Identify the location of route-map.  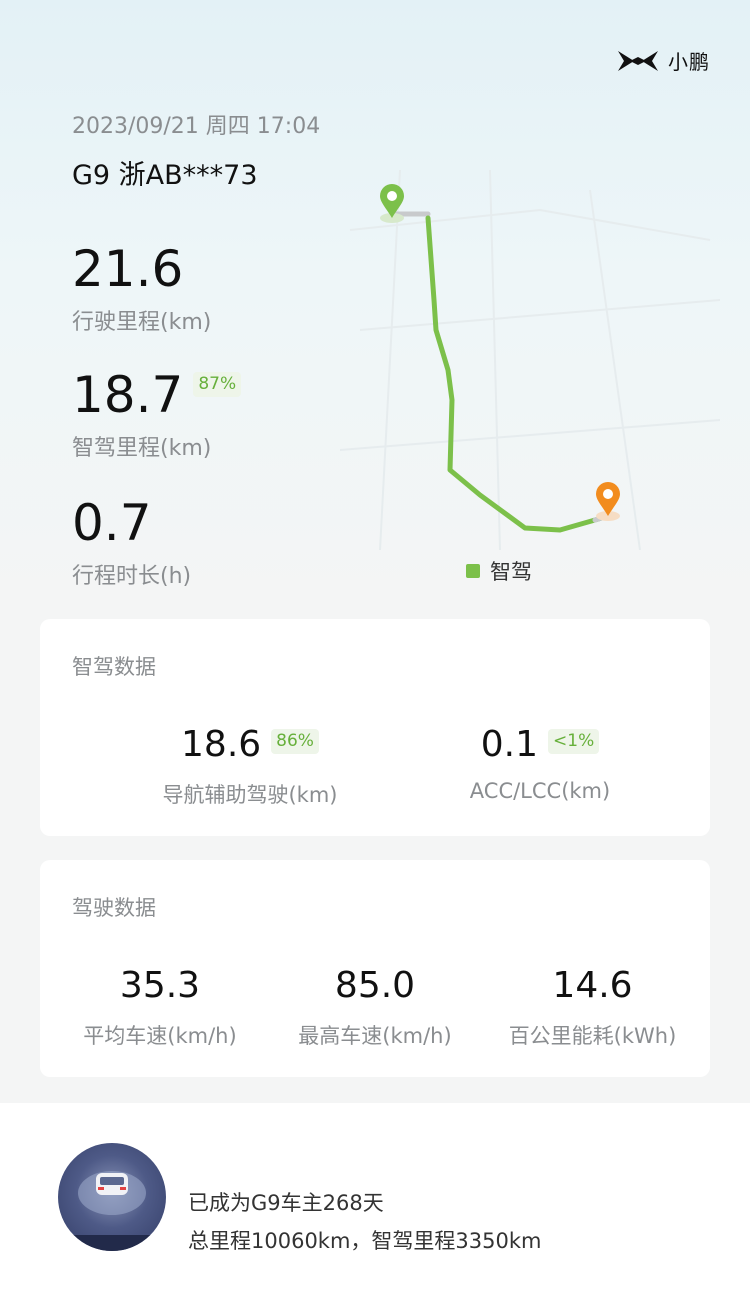
(530, 360).